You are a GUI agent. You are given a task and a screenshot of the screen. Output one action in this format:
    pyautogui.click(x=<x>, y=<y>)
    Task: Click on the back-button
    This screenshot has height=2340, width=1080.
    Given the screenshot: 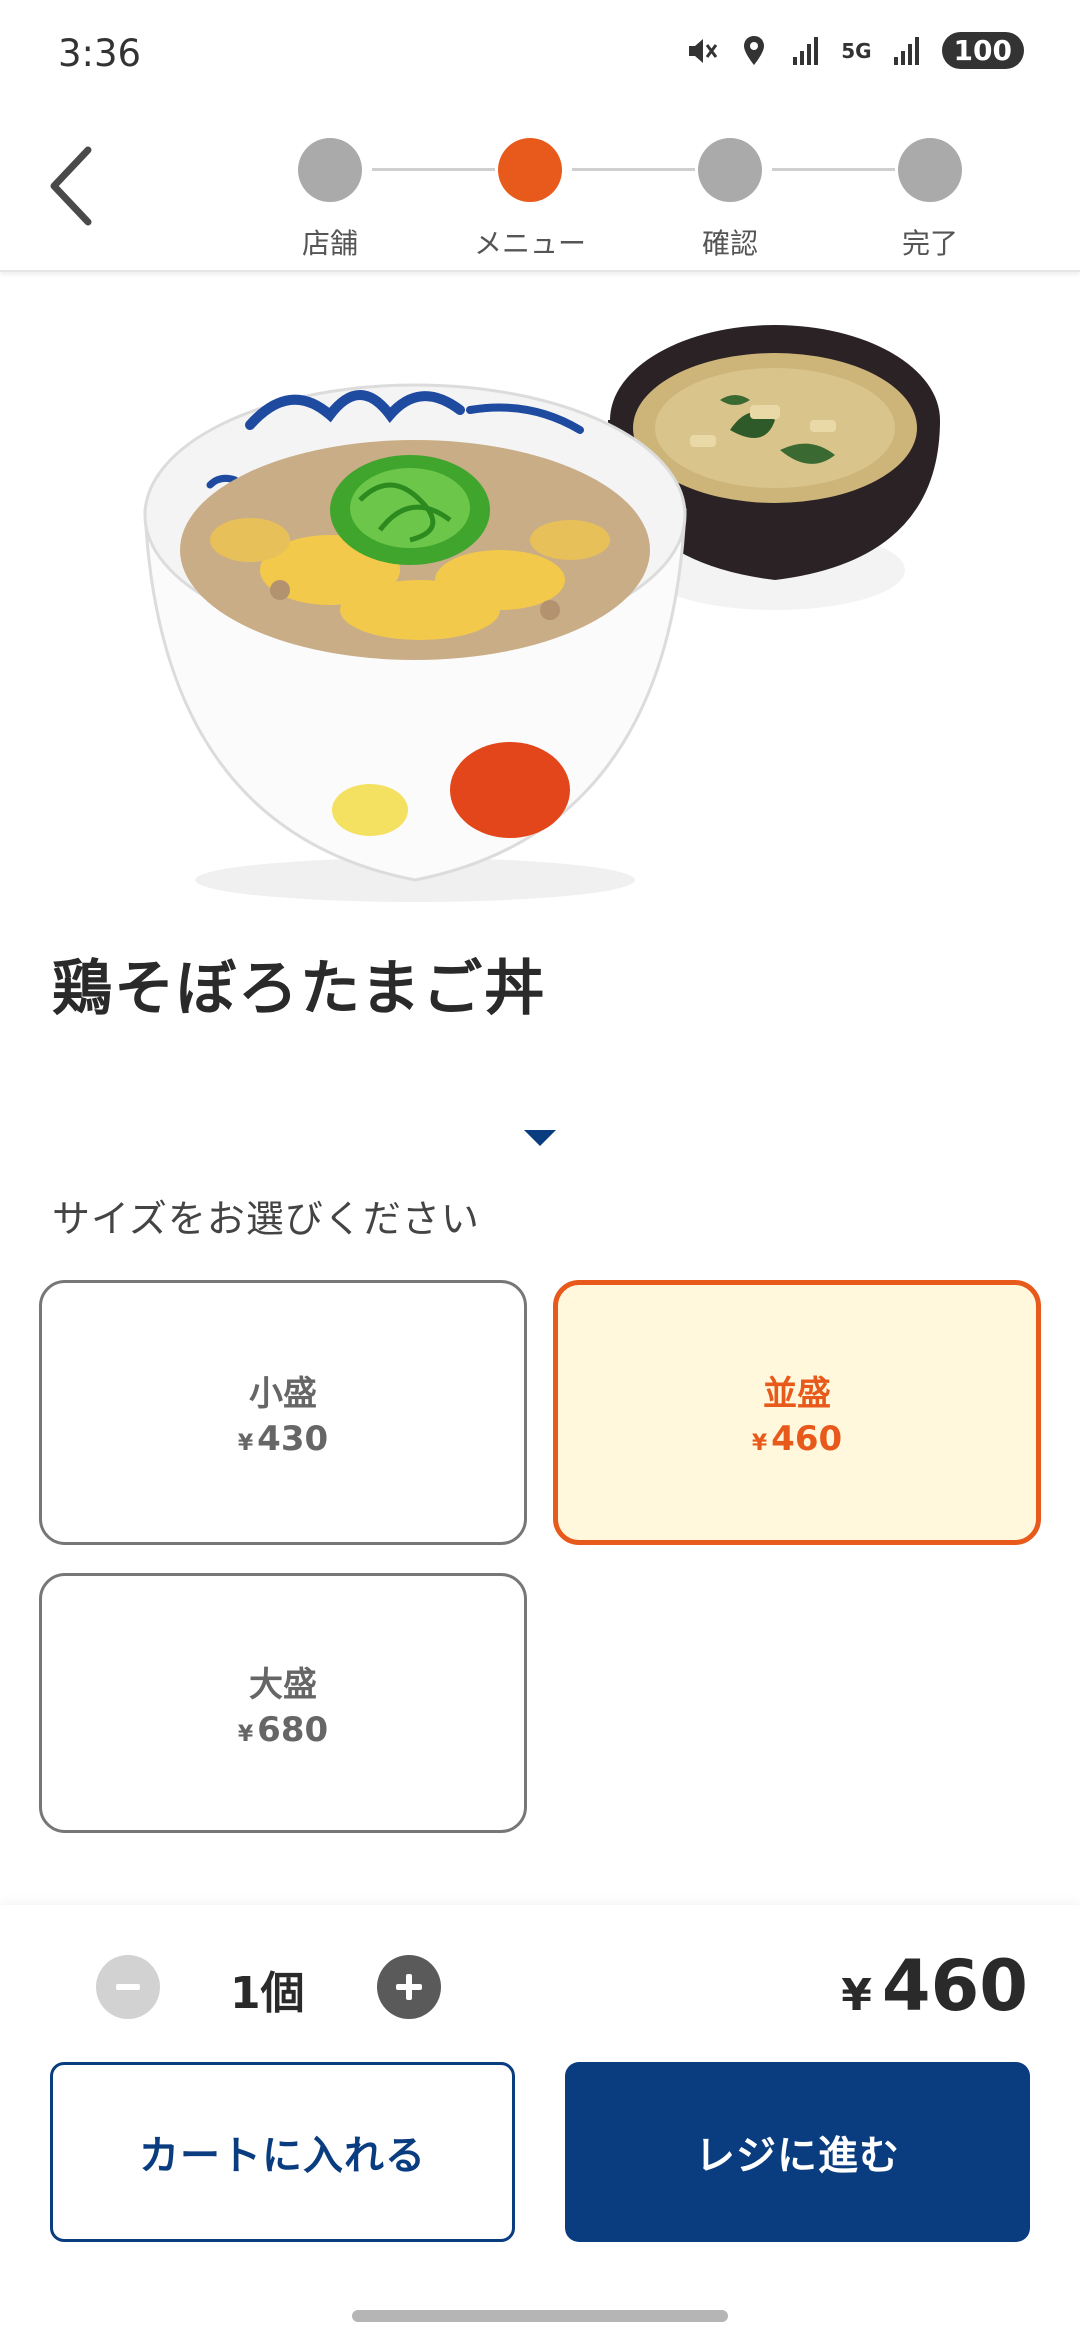 What is the action you would take?
    pyautogui.click(x=70, y=186)
    